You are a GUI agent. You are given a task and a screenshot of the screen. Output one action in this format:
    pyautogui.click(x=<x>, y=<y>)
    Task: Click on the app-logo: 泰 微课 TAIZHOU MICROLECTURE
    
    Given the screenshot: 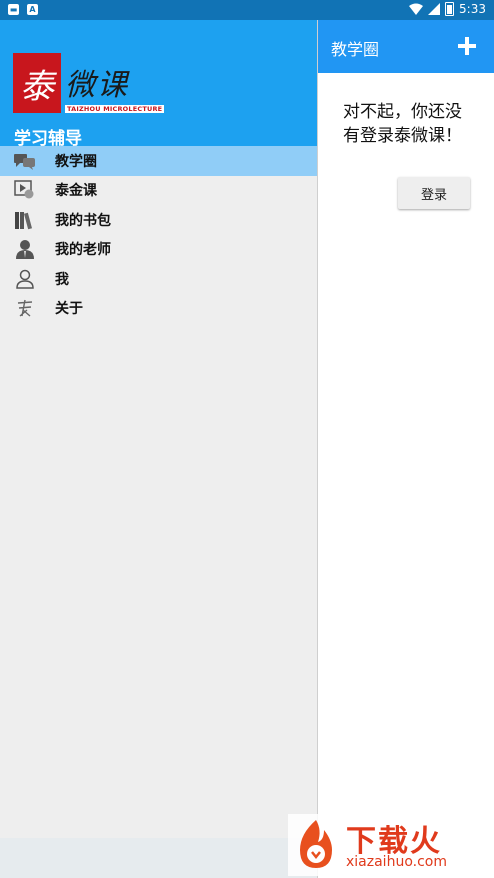 What is the action you would take?
    pyautogui.click(x=89, y=83)
    